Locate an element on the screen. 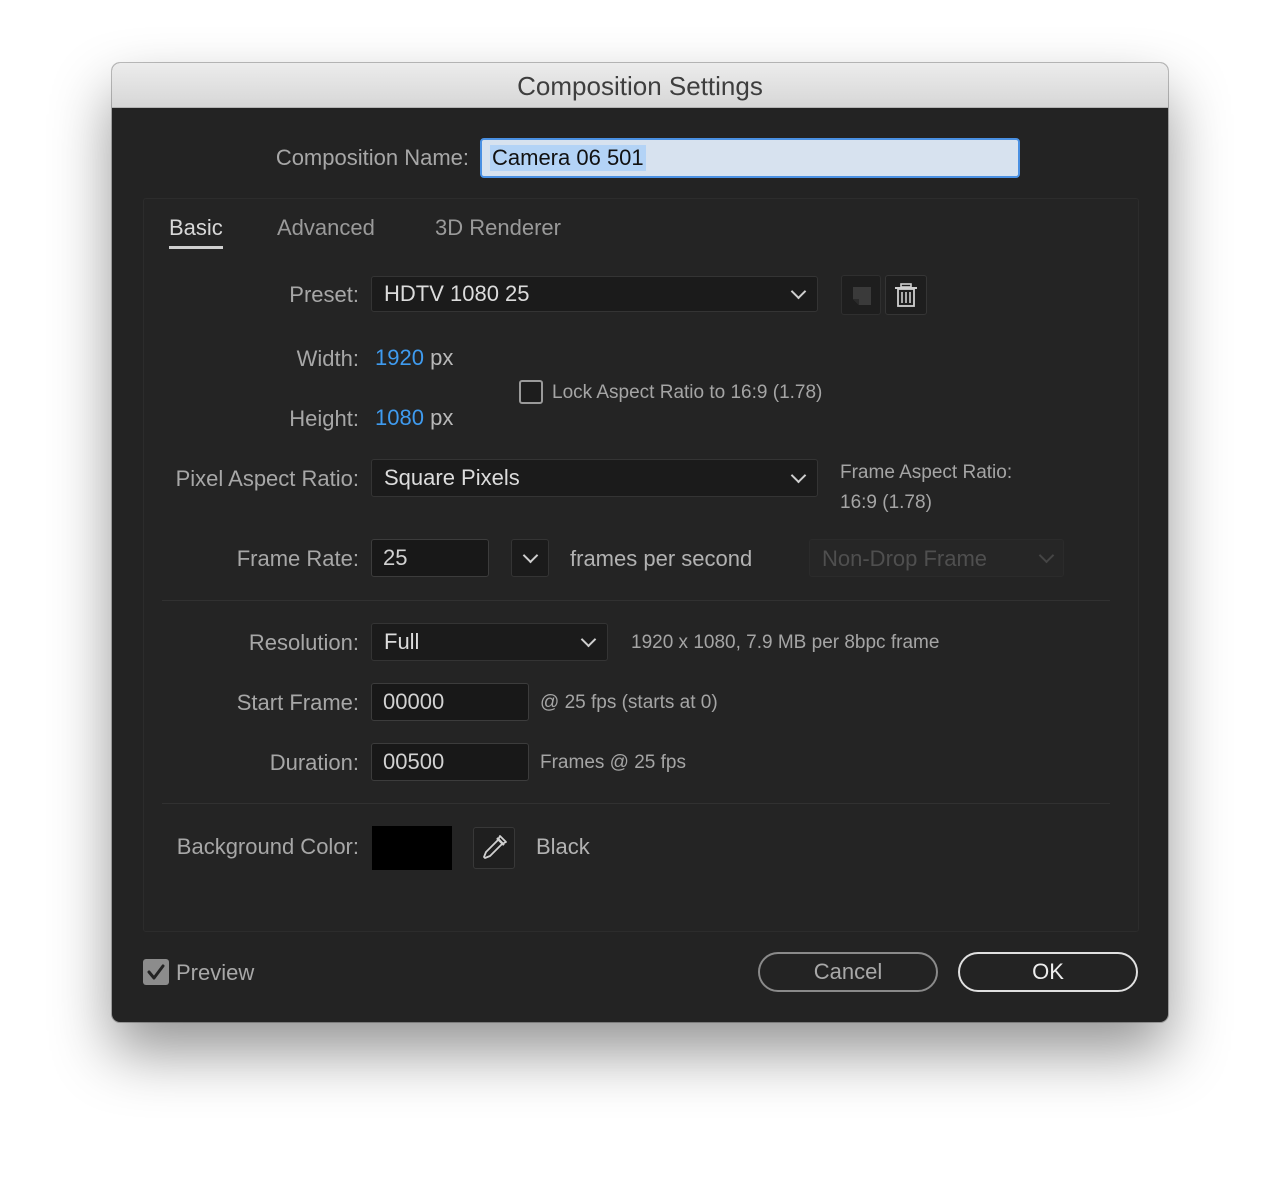  duration-label: Duration: is located at coordinates (314, 762).